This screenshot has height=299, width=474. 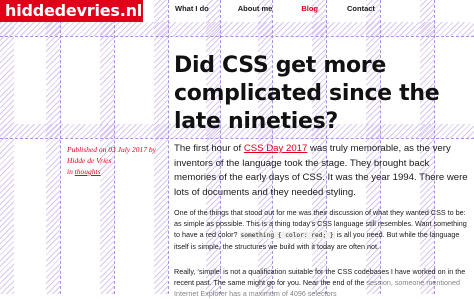 What do you see at coordinates (275, 148) in the screenshot?
I see `css-day-link: CSS Day 2017` at bounding box center [275, 148].